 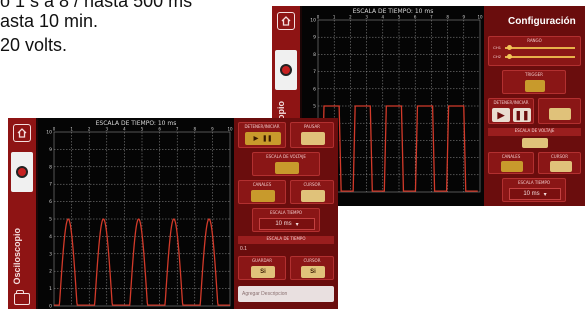 What do you see at coordinates (17, 256) in the screenshot?
I see `sidebar-label-osciloscopio: Osciloscopio` at bounding box center [17, 256].